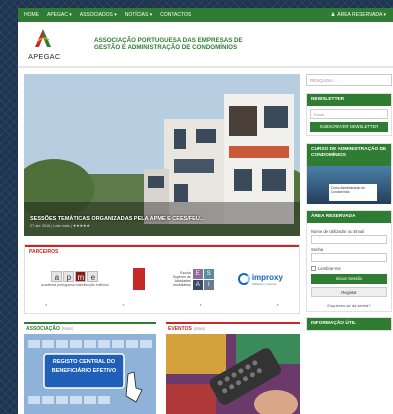  What do you see at coordinates (98, 15) in the screenshot?
I see `nav-associados: ASSOCIADOS ▾` at bounding box center [98, 15].